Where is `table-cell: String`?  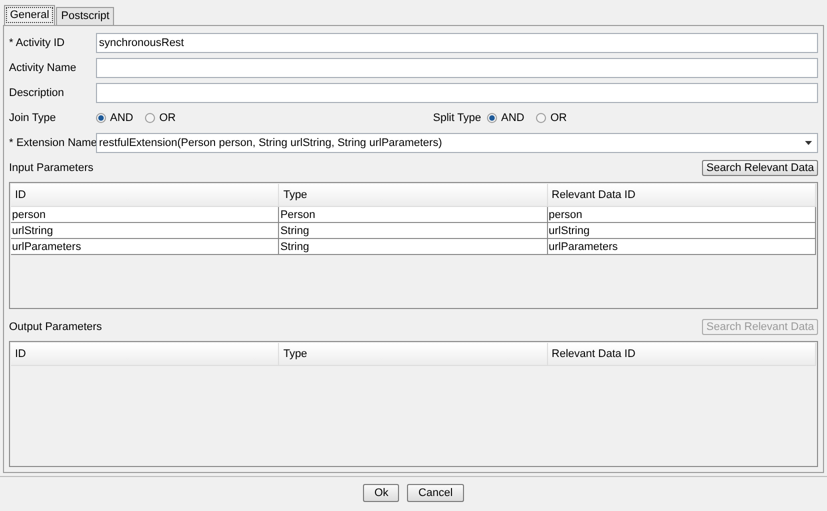
table-cell: String is located at coordinates (413, 247).